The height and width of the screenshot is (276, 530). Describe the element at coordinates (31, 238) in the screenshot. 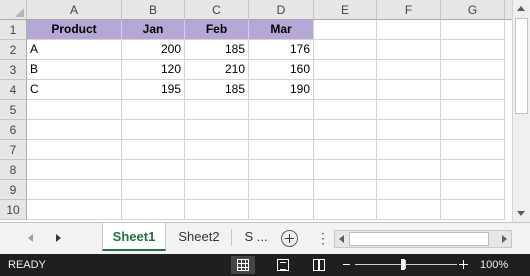

I see `tab-scroll-left-icon` at that location.